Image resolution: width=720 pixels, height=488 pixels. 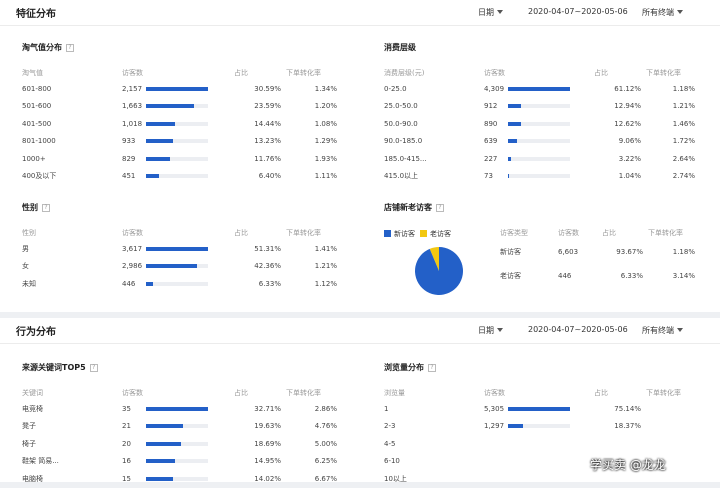 I want to click on row-label: 1, so click(x=386, y=408).